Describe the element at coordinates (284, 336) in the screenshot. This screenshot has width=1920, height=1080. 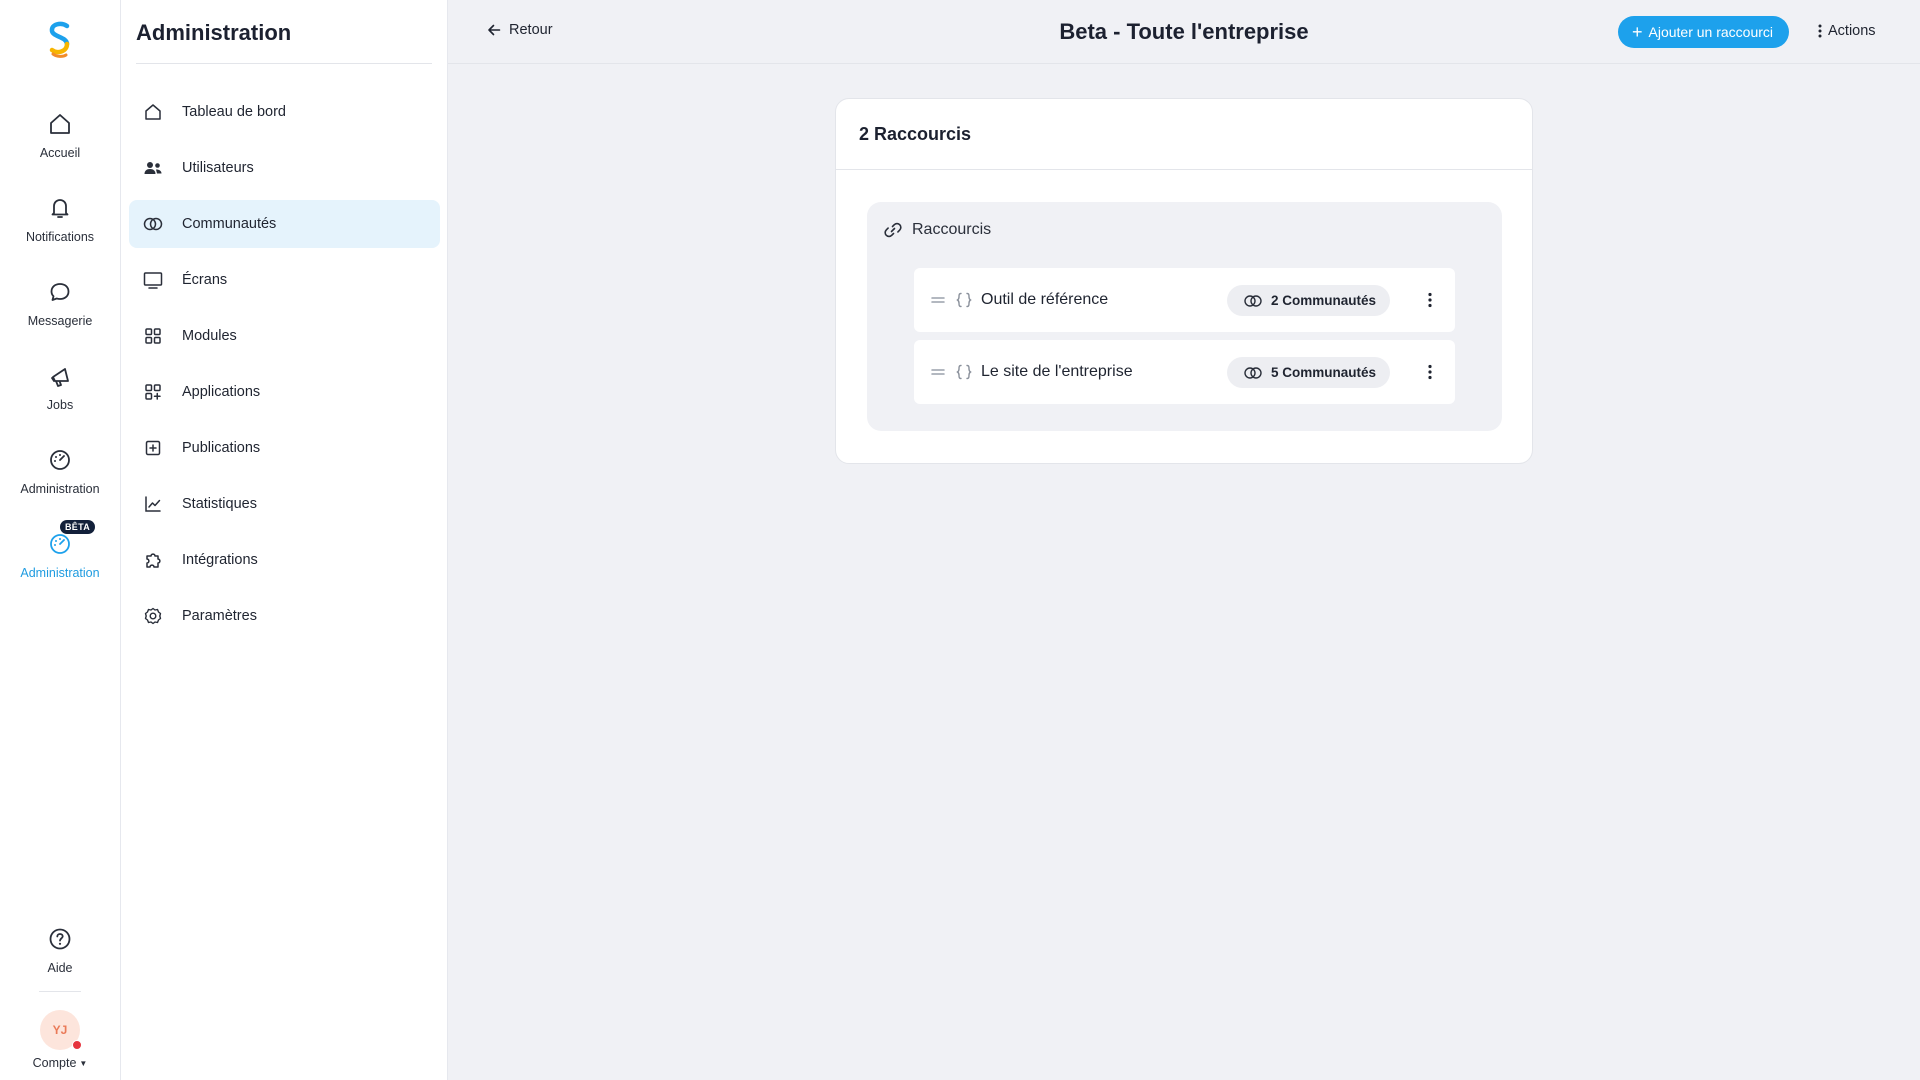
I see `sidebar-item-modules: Modules` at that location.